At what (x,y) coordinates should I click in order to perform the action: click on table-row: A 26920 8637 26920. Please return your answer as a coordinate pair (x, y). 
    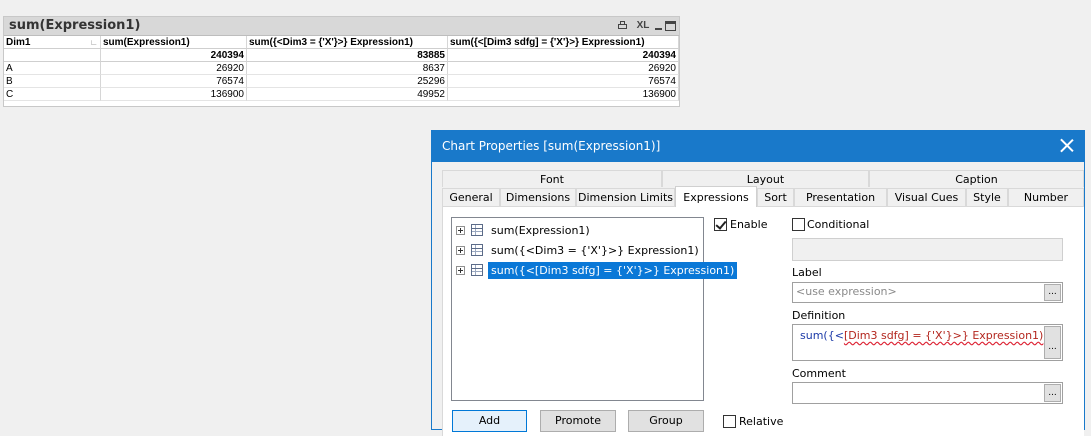
    Looking at the image, I should click on (341, 68).